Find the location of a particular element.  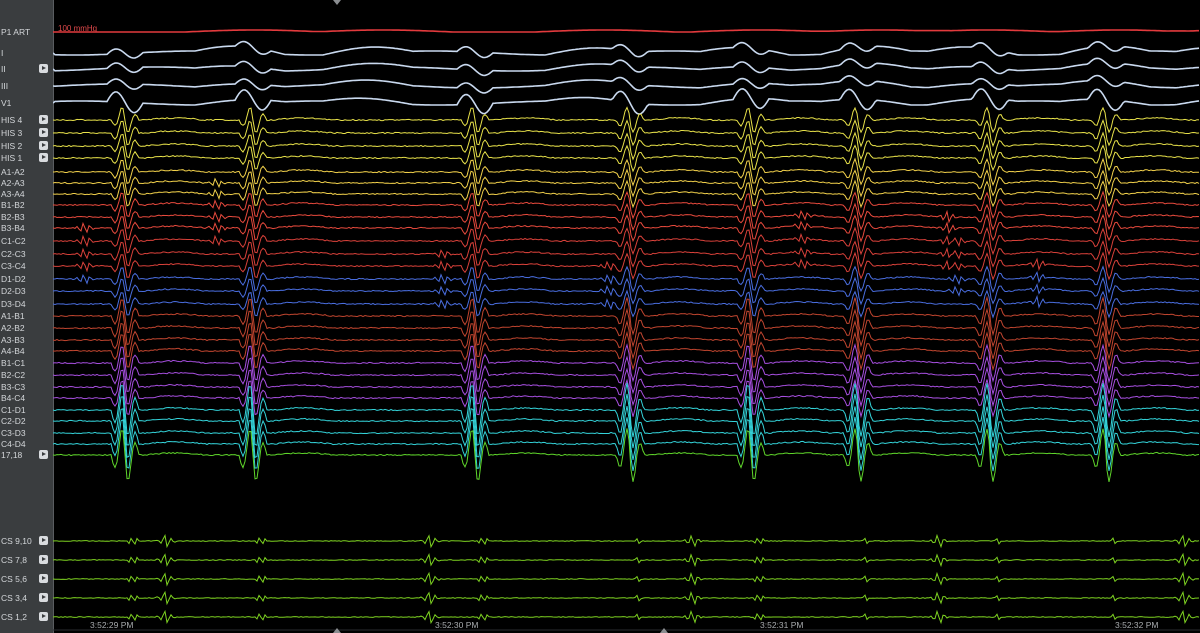

channel-label-b1-b2: B1-B2 is located at coordinates (25, 205).